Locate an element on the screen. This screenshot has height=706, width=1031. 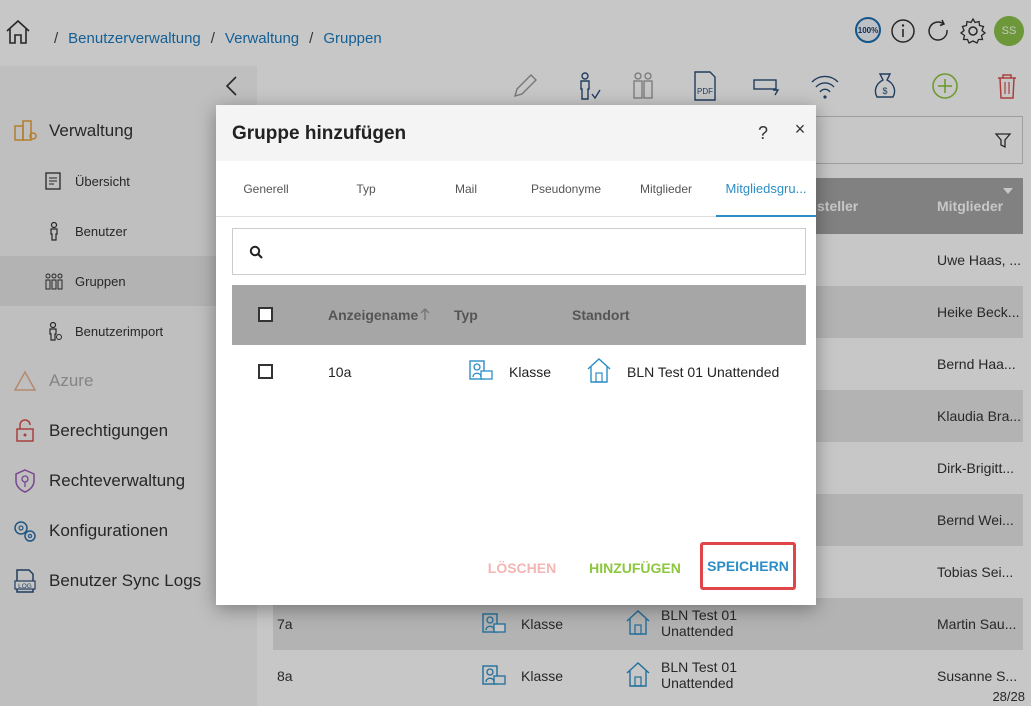
cell-anzeigename: 10a is located at coordinates (340, 372).